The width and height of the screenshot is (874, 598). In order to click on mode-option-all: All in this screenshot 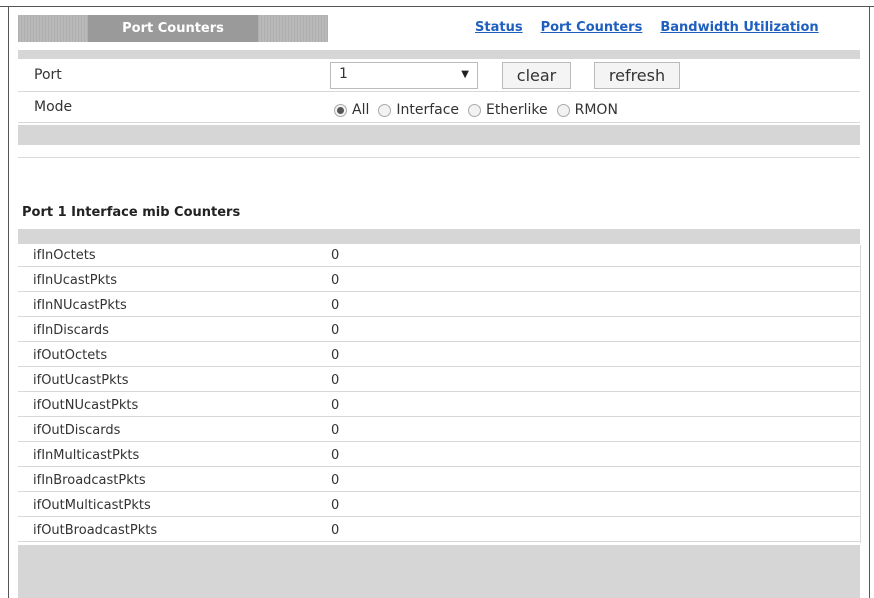, I will do `click(351, 110)`.